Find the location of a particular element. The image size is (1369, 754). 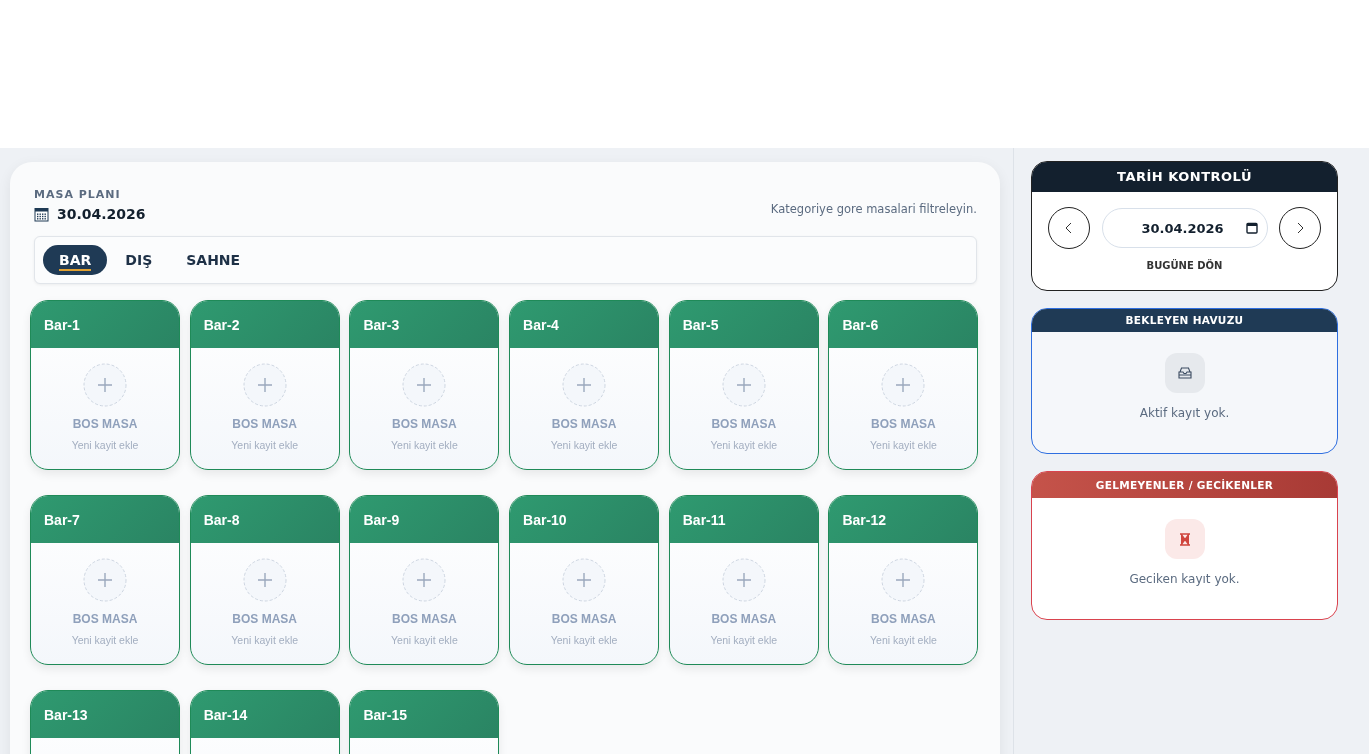

table-card: Bar-11 BOS MASA Yeni kayit ekle is located at coordinates (743, 580).